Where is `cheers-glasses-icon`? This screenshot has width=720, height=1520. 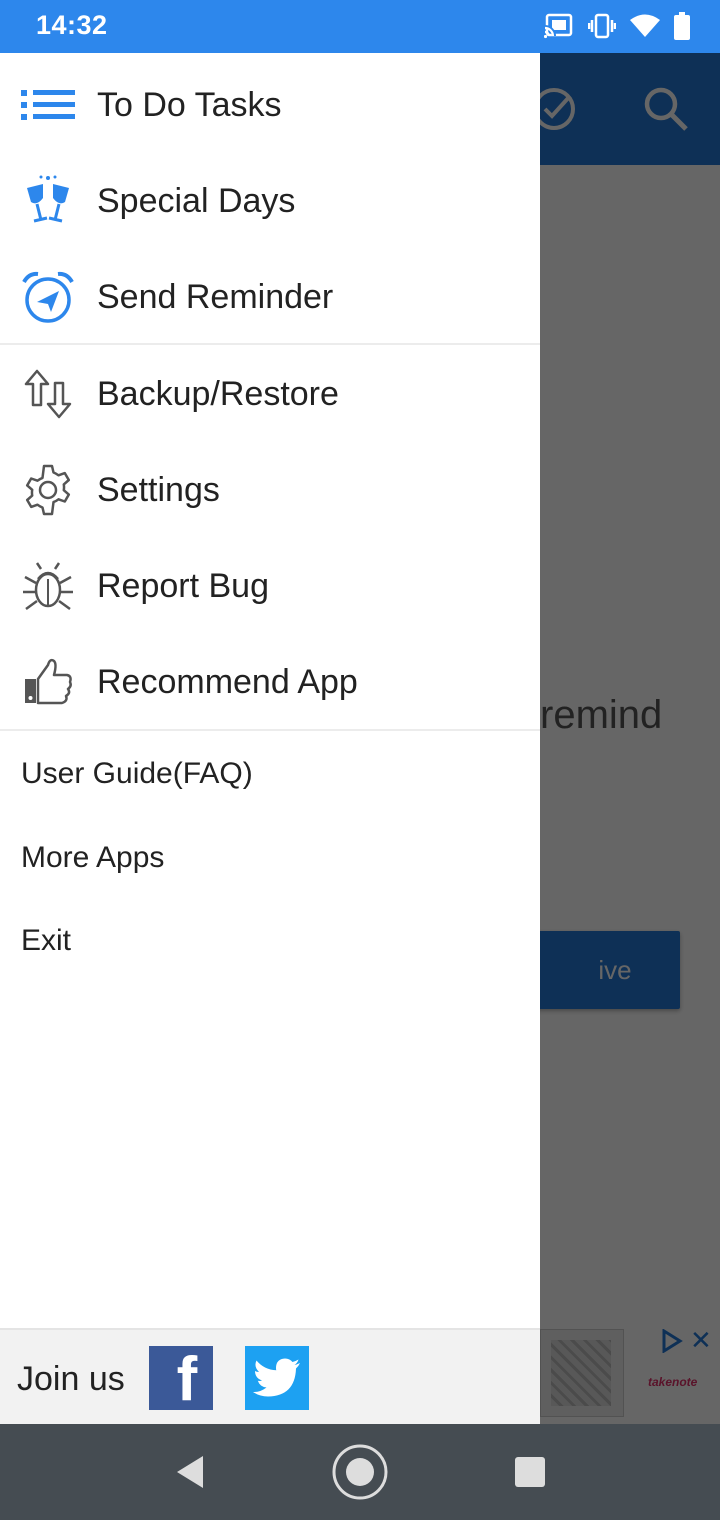 cheers-glasses-icon is located at coordinates (48, 201).